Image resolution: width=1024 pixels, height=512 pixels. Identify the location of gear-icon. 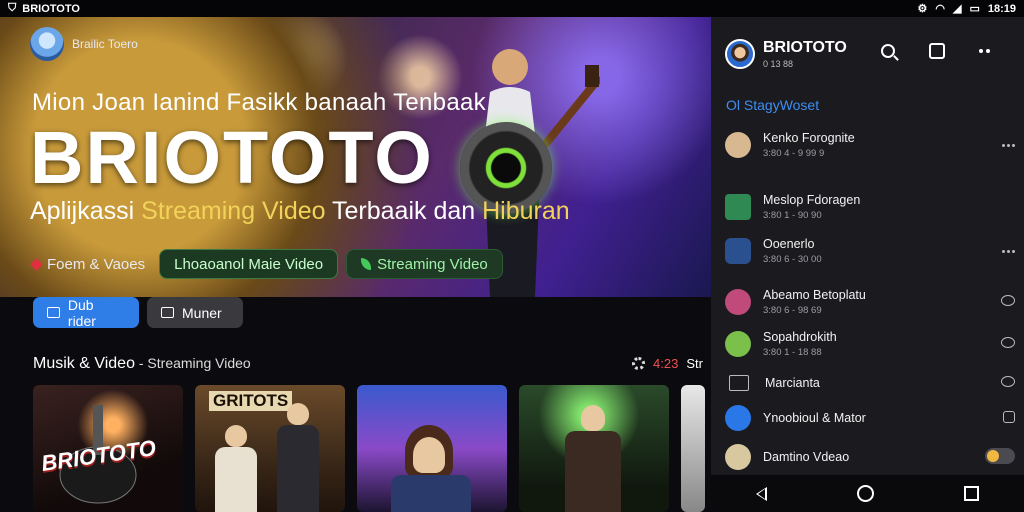
(638, 363).